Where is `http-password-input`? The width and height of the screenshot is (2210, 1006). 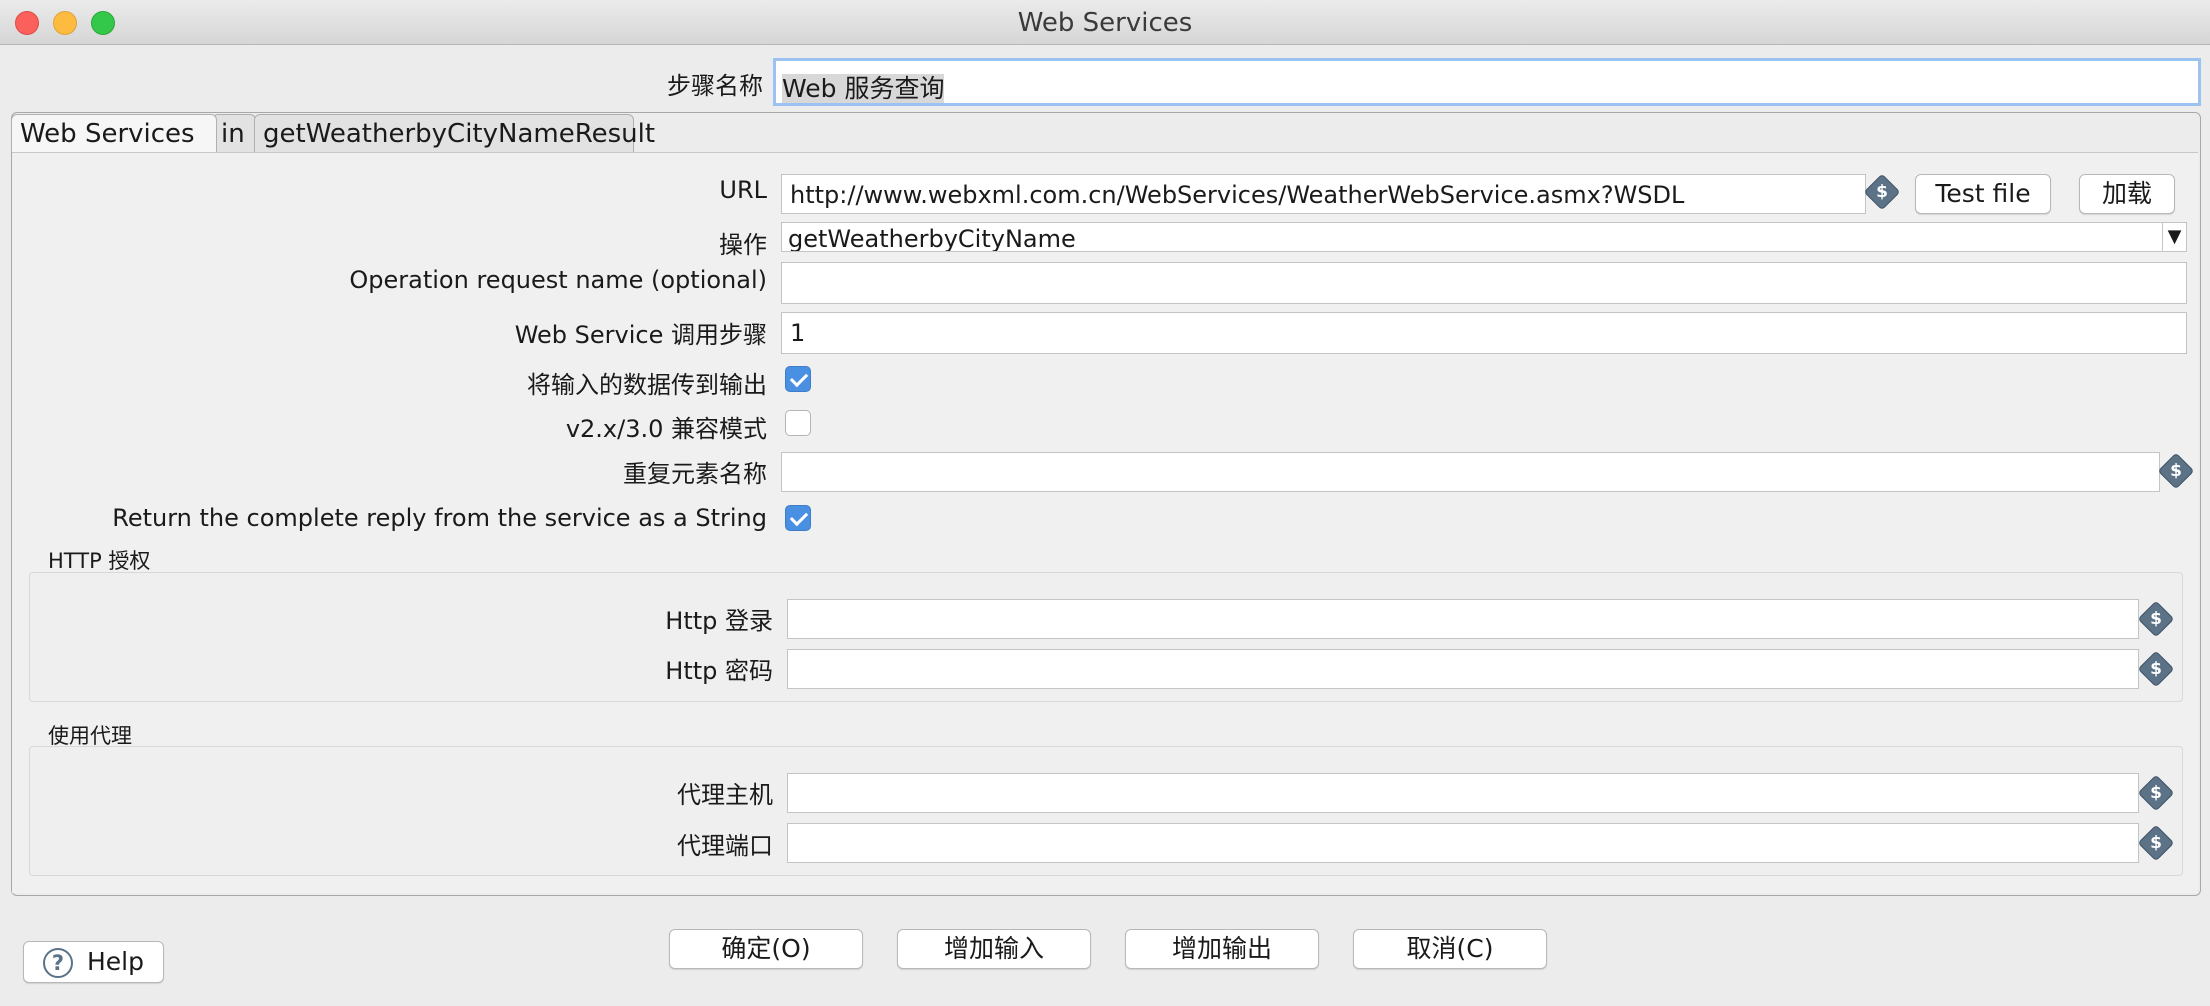
http-password-input is located at coordinates (1463, 669).